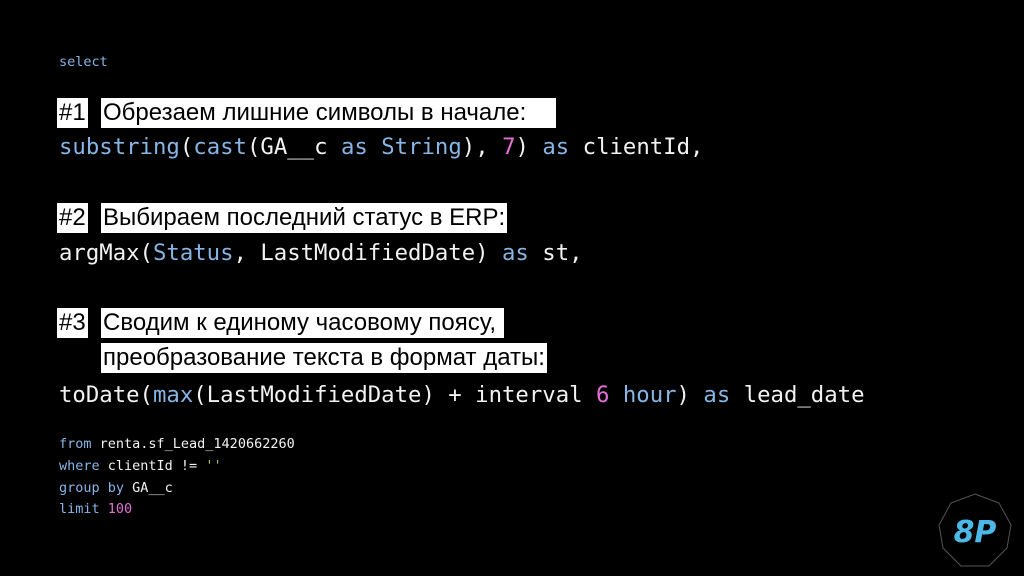  I want to click on step-text: Обрезаем лишние символы в начале:, so click(329, 113).